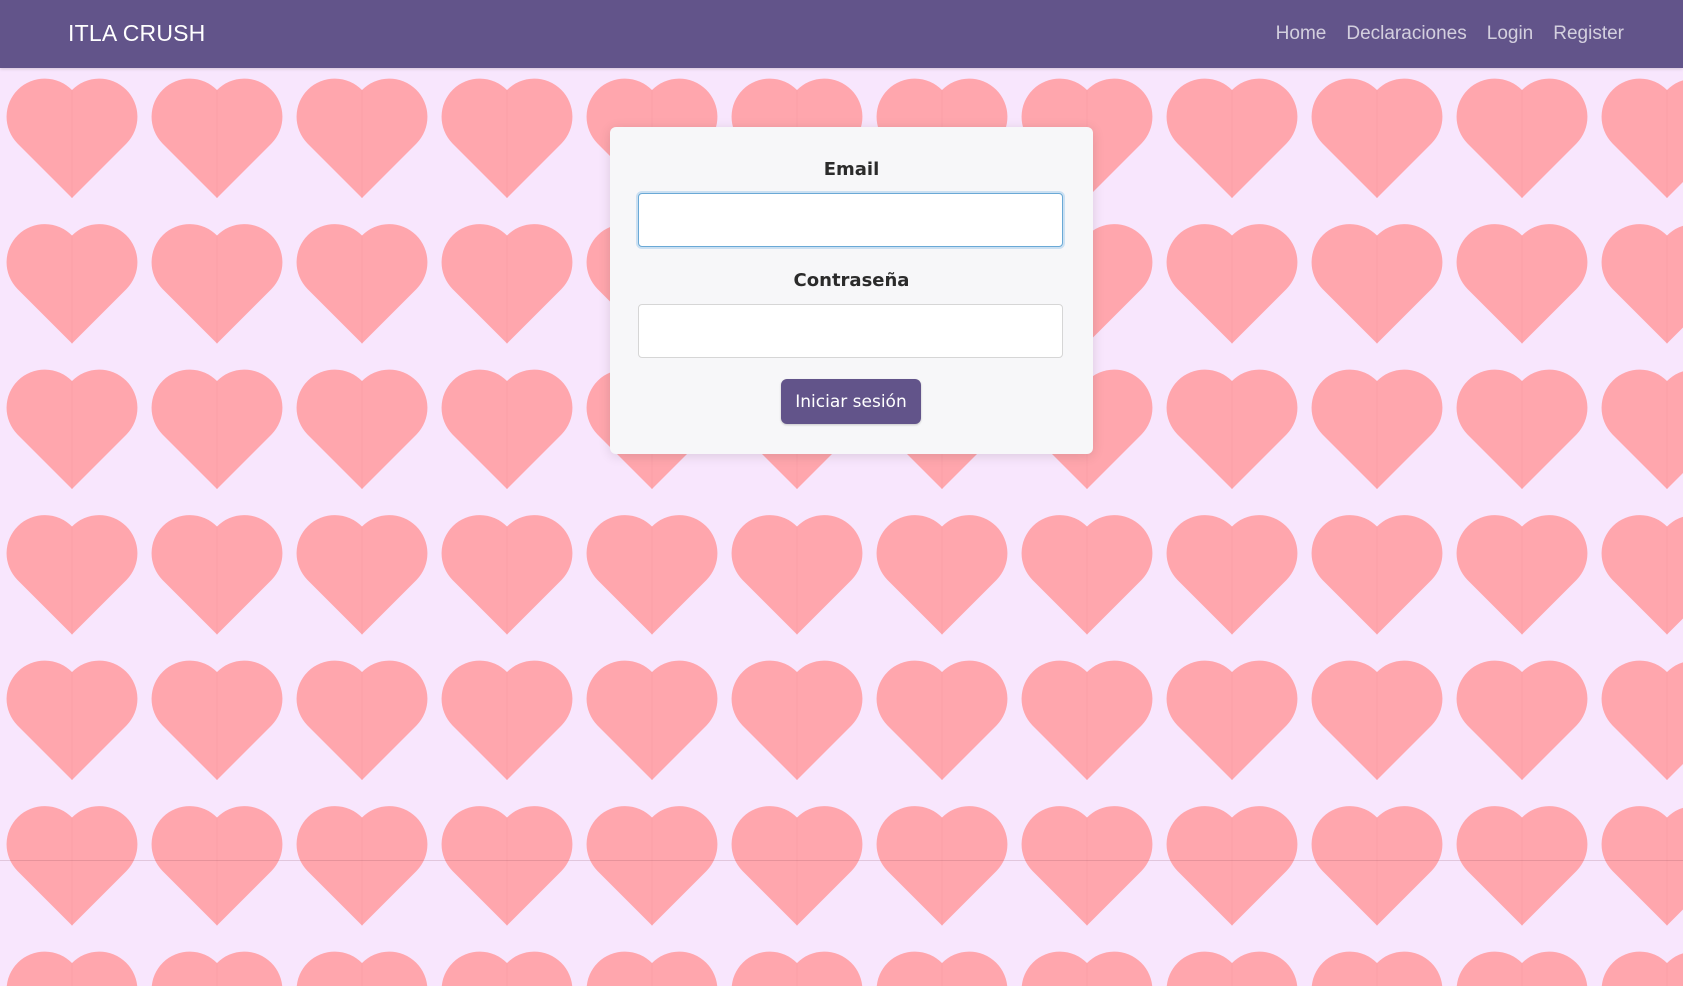  Describe the element at coordinates (851, 401) in the screenshot. I see `login-button: Iniciar sesión` at that location.